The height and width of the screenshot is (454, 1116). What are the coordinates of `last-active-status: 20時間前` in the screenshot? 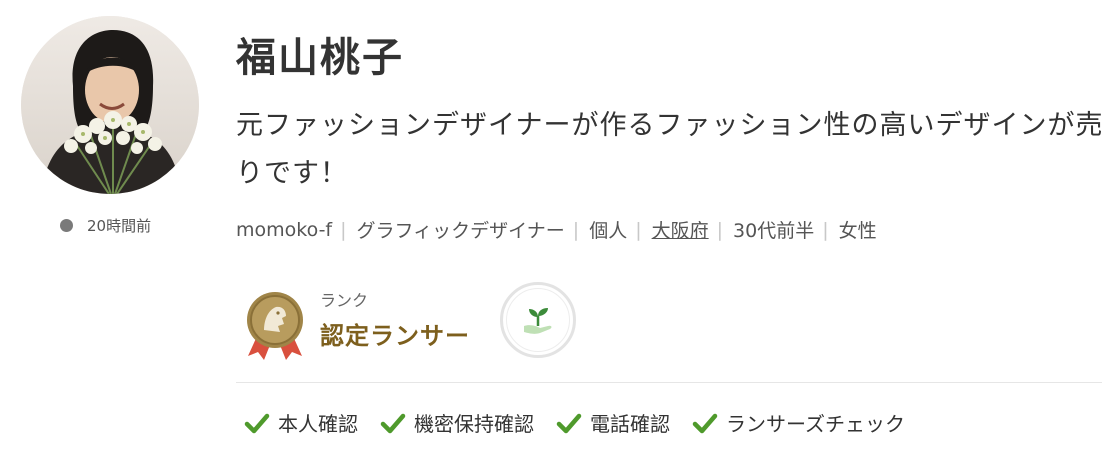 It's located at (105, 225).